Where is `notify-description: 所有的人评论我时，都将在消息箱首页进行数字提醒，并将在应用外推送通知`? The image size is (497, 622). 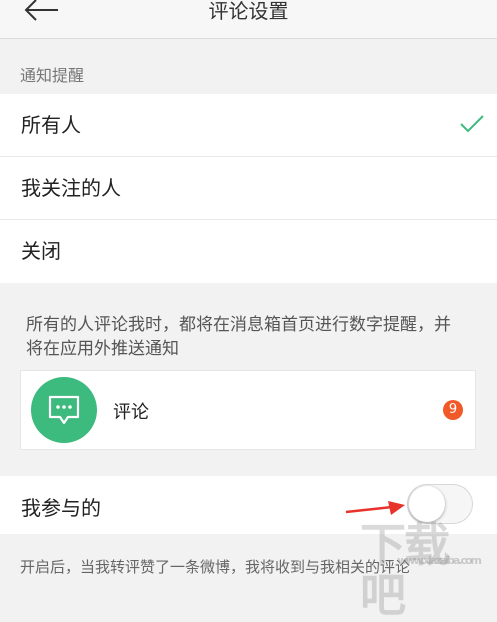
notify-description: 所有的人评论我时，都将在消息箱首页进行数字提醒，并将在应用外推送通知 is located at coordinates (238, 337).